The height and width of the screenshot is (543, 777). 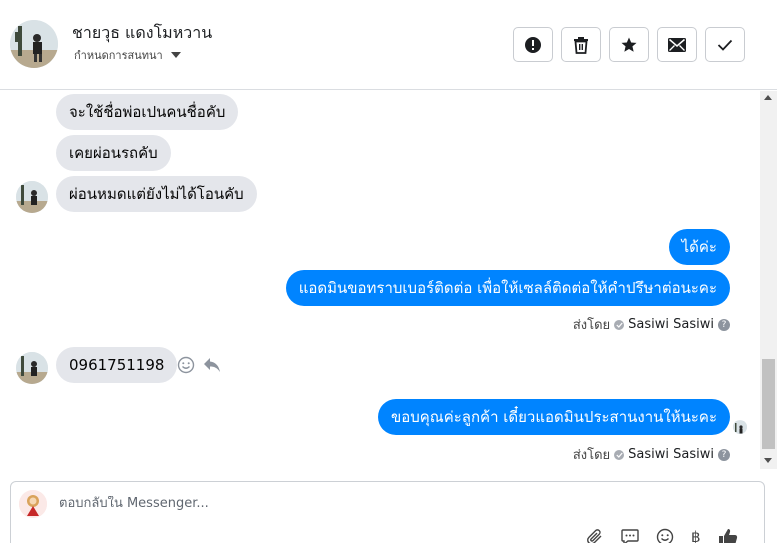 I want to click on like-icon, so click(x=727, y=536).